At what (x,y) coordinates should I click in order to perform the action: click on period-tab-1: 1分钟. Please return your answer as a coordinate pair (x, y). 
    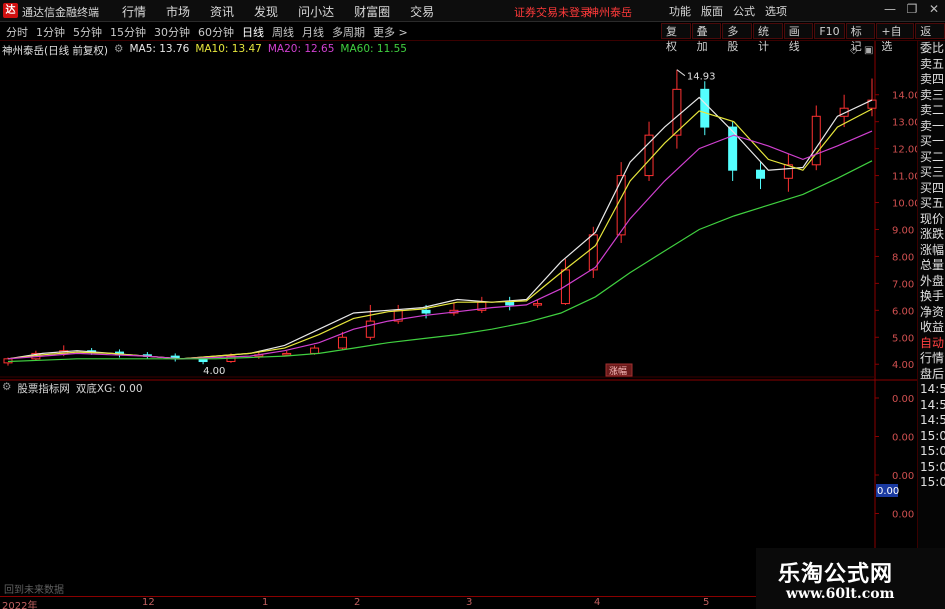
    Looking at the image, I should click on (50, 32).